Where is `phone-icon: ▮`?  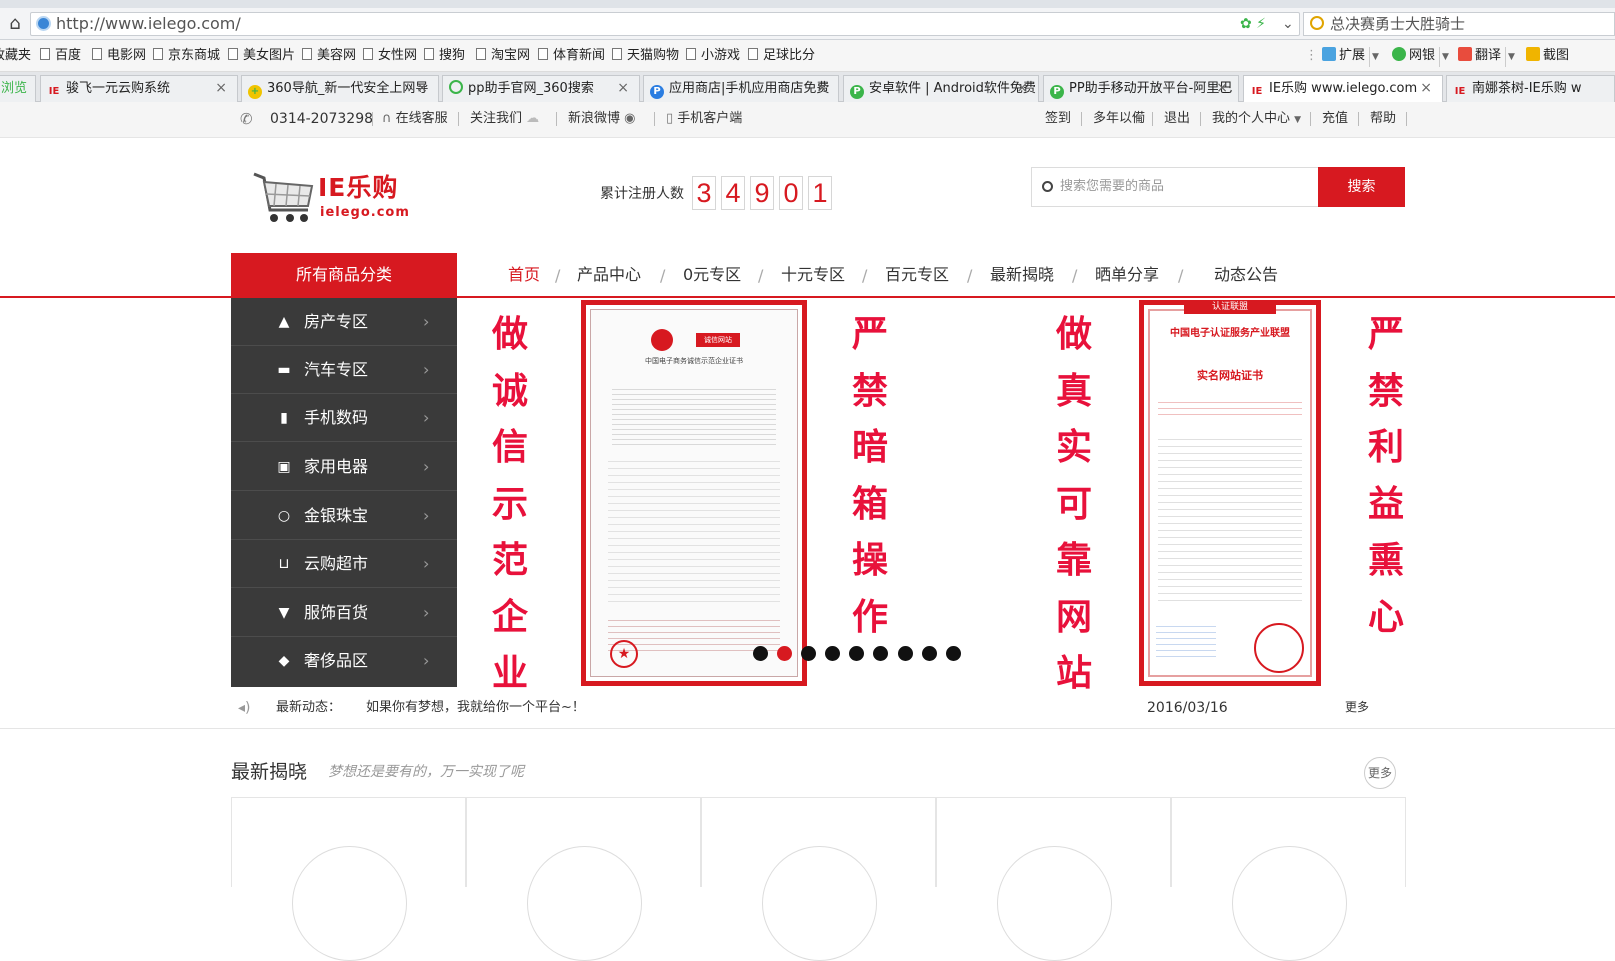
phone-icon: ▮ is located at coordinates (284, 418).